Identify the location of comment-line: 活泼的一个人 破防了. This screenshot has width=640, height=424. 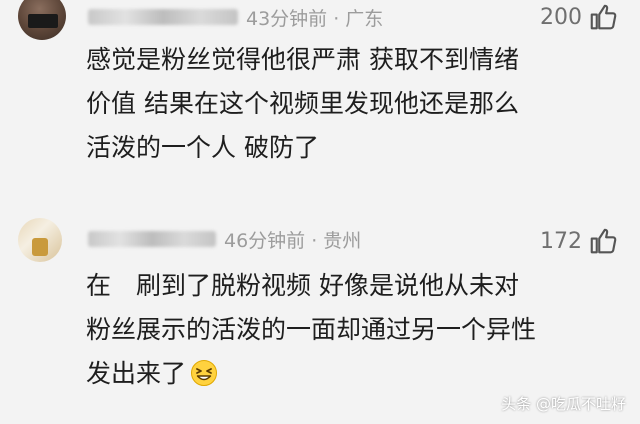
(202, 147).